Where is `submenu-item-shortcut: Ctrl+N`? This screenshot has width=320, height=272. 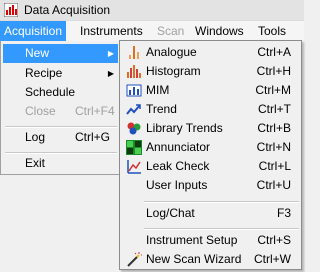
submenu-item-shortcut: Ctrl+N is located at coordinates (273, 147).